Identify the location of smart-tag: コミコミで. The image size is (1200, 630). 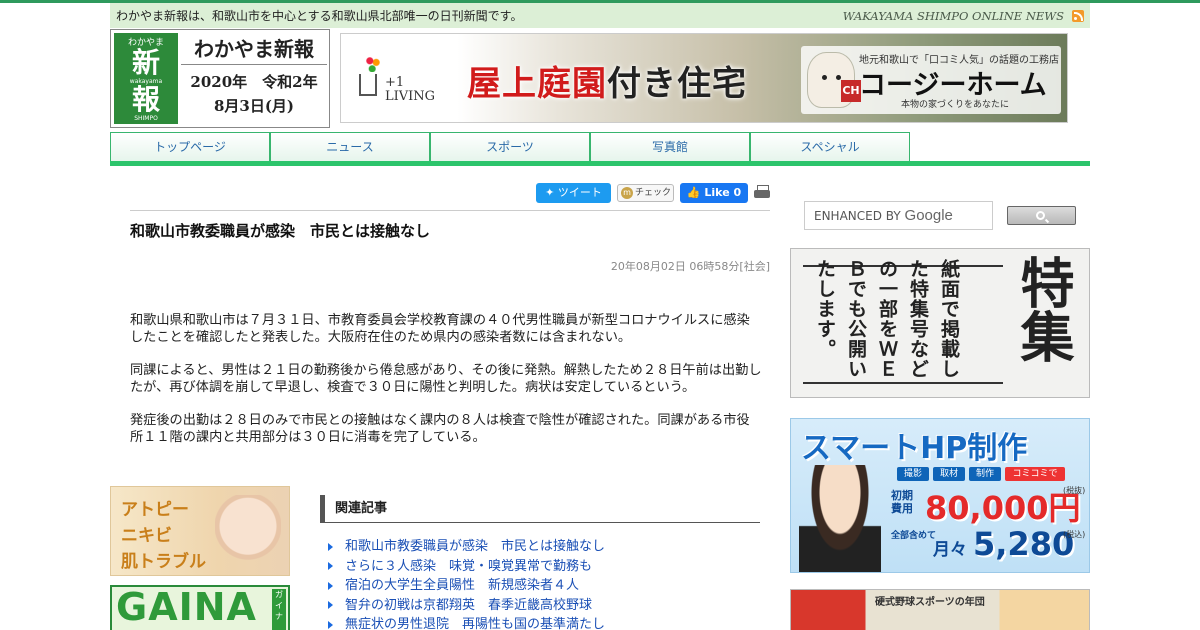
(1035, 474).